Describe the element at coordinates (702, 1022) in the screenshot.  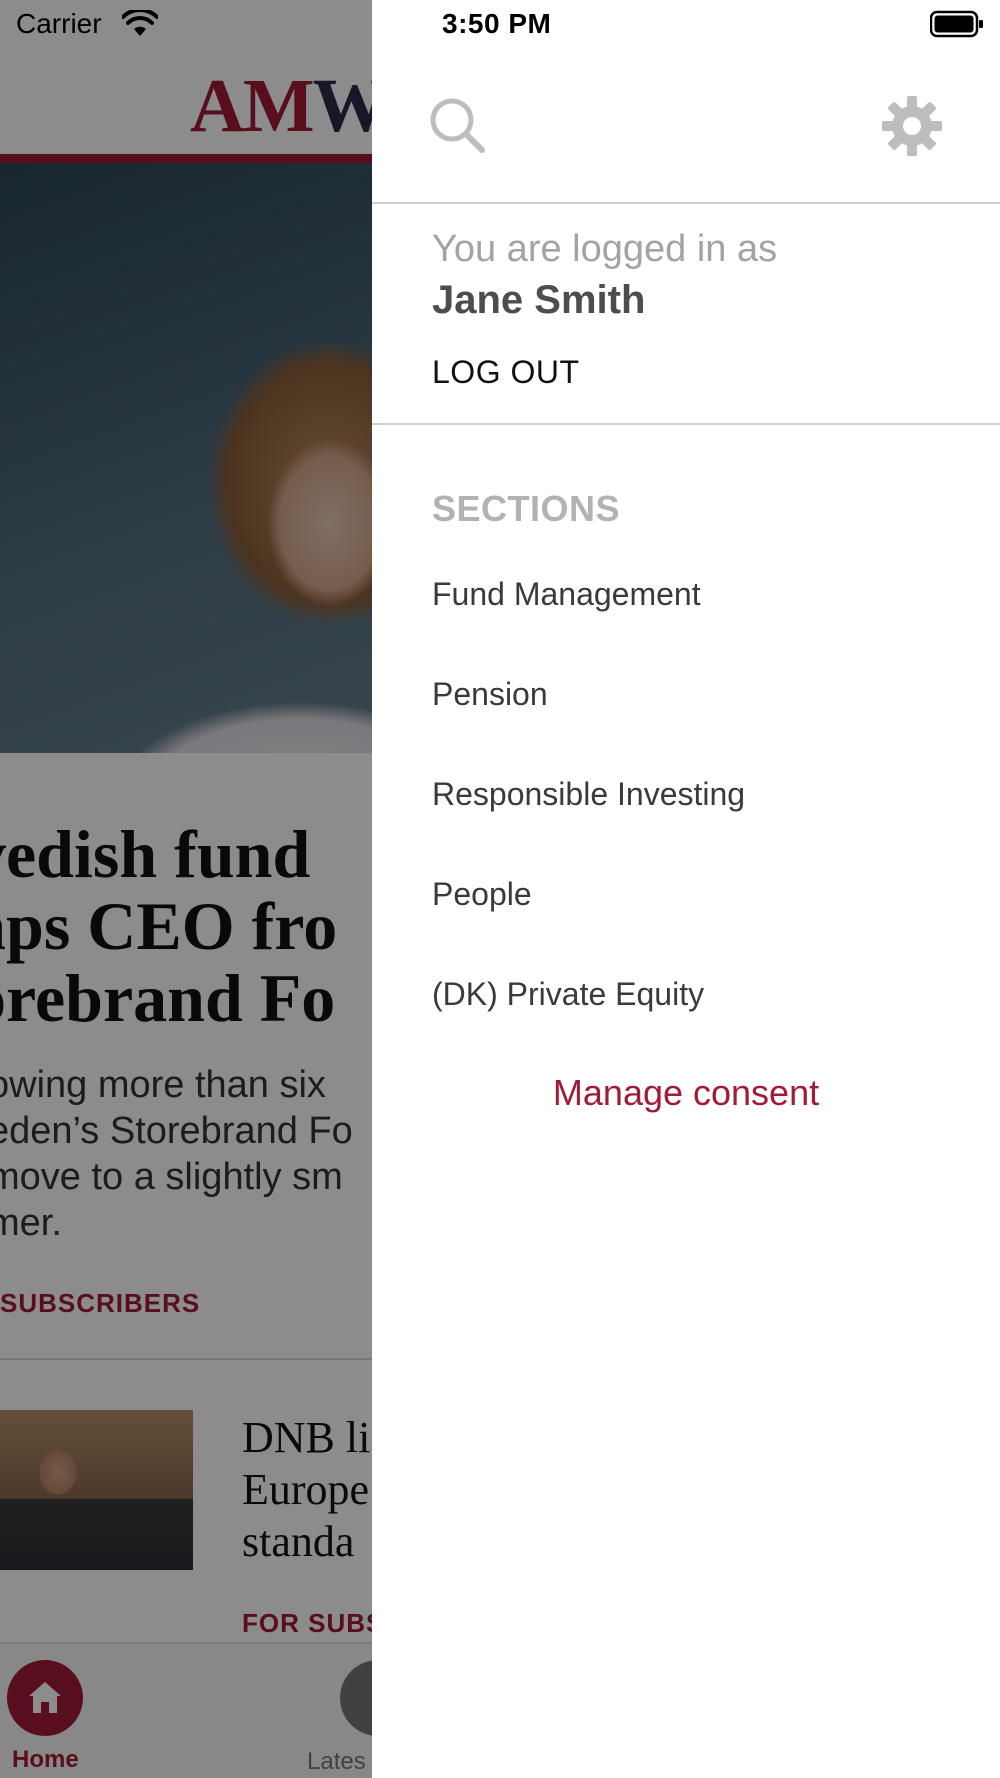
I see `section-item-private-equity: (DK) Private Equity` at that location.